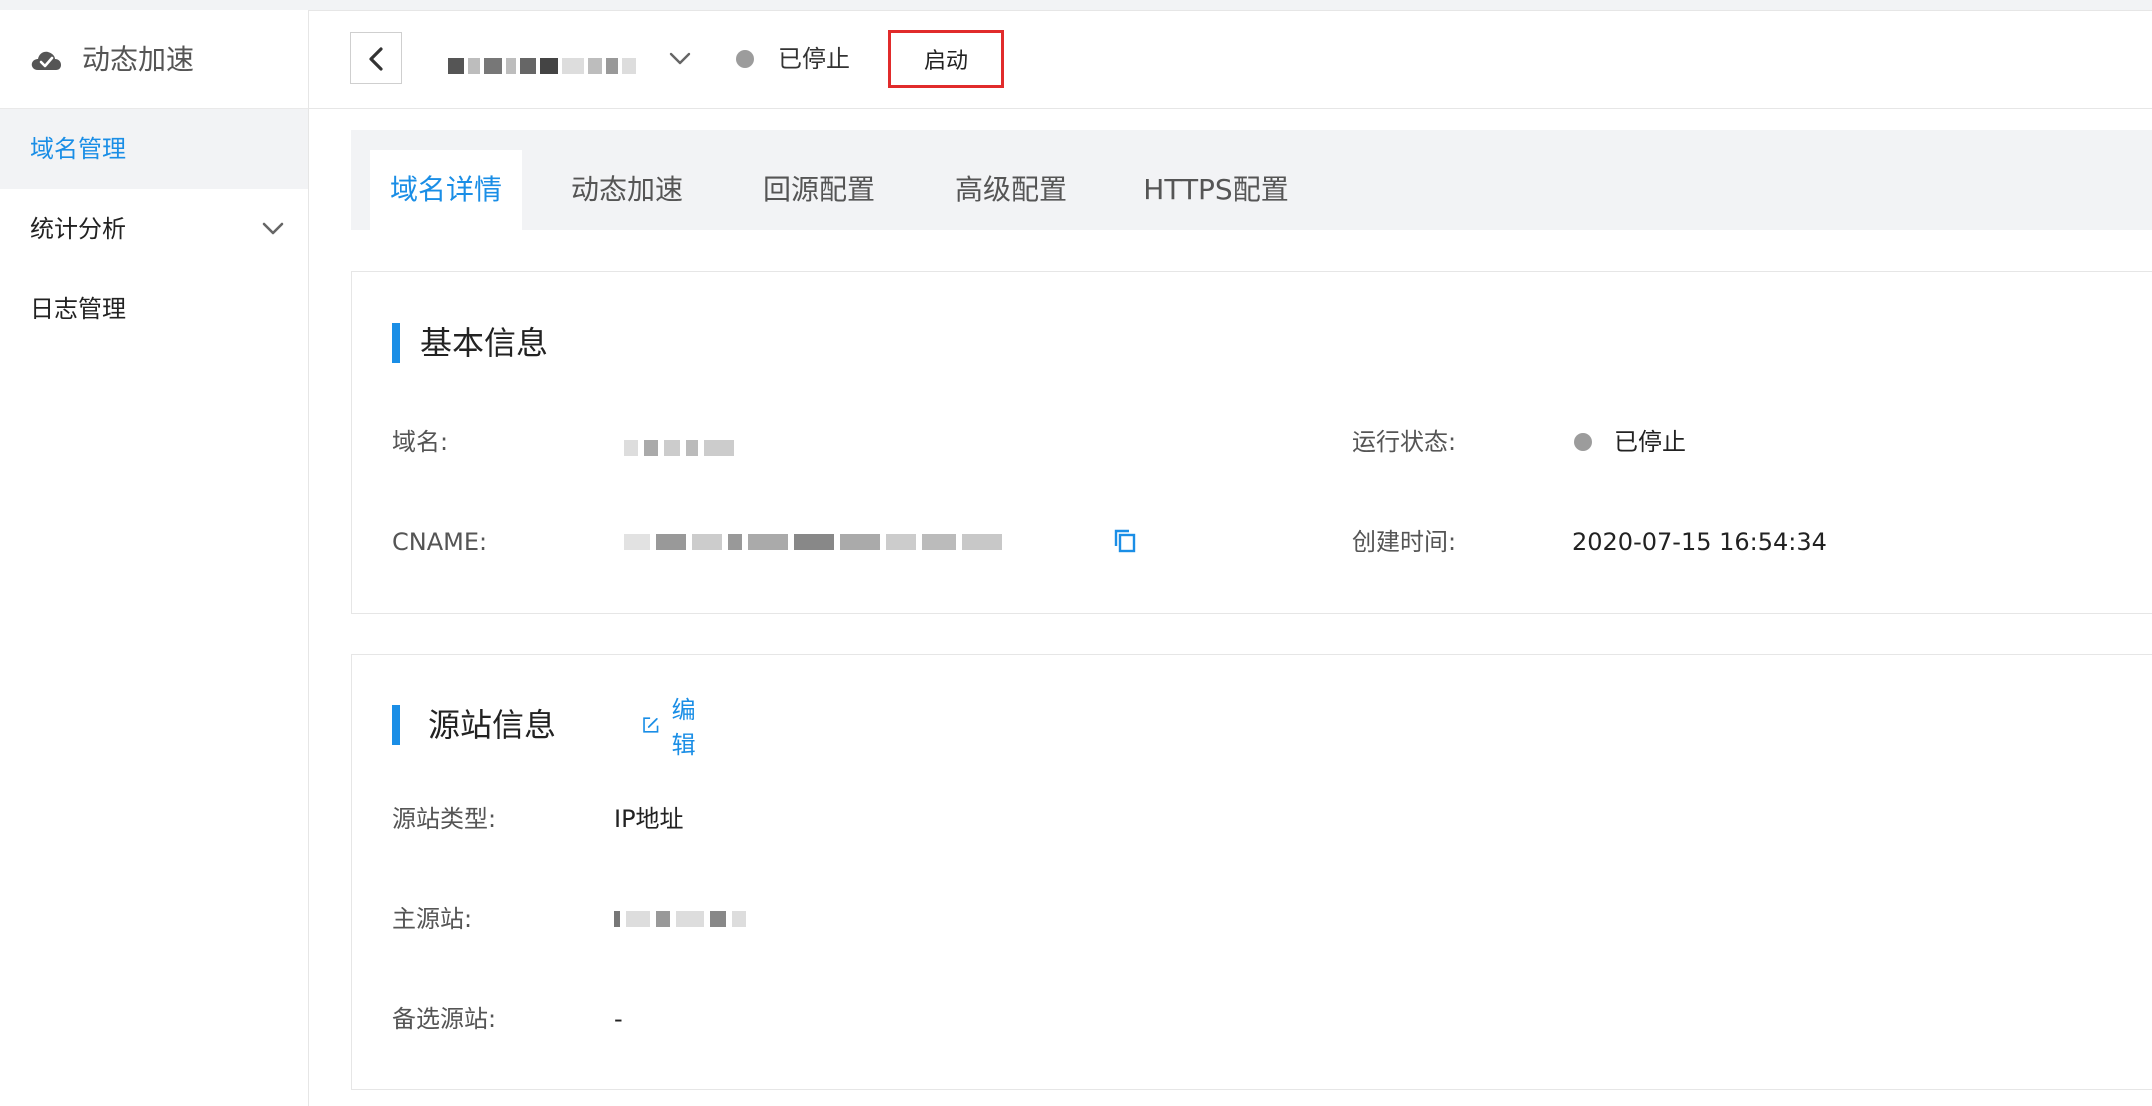 The width and height of the screenshot is (2152, 1106). What do you see at coordinates (1216, 190) in the screenshot?
I see `tab-https-config: HTTPS配置` at bounding box center [1216, 190].